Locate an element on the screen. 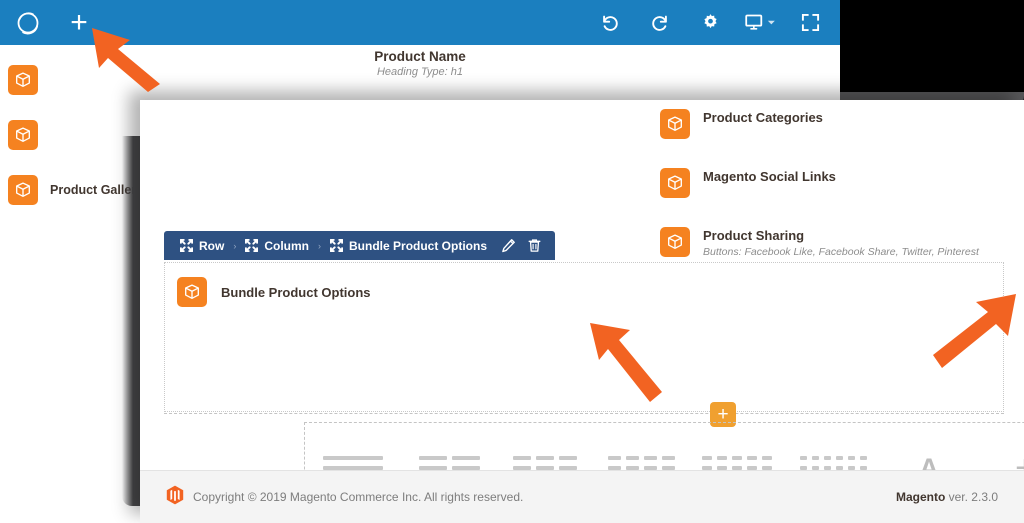  breadcrumb-item-column: Column is located at coordinates (277, 246).